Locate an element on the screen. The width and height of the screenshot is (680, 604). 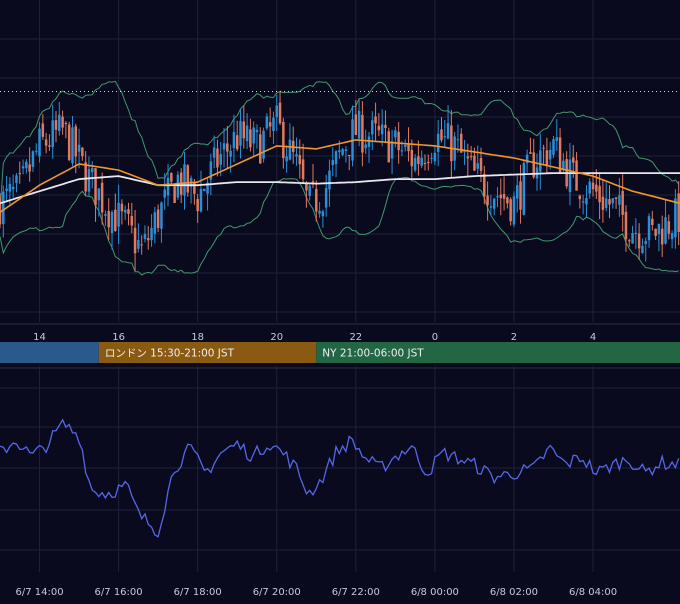
oscillator-x-tick-label: 6/8 02:00 is located at coordinates (514, 592).